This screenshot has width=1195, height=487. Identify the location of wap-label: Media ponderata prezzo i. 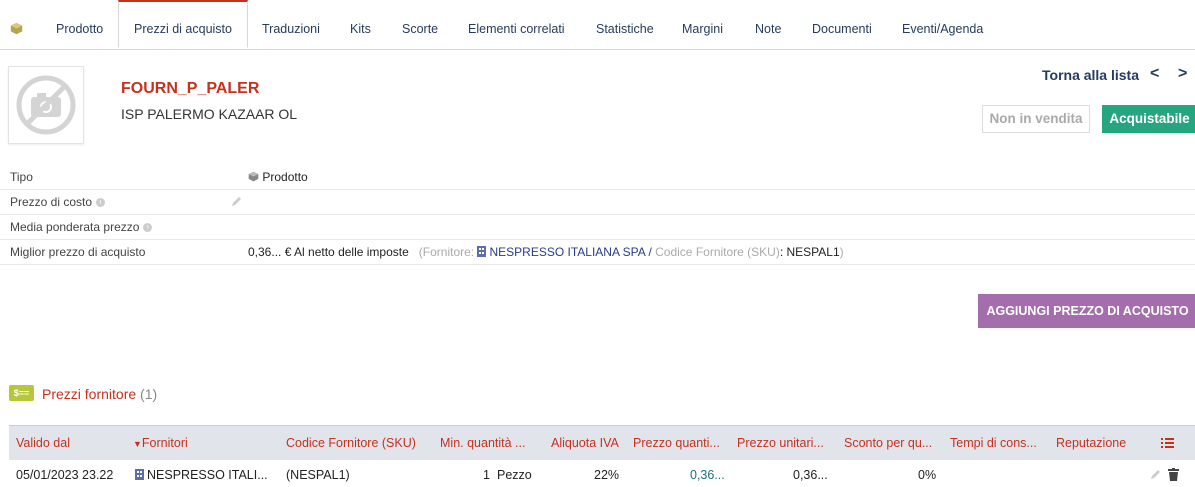
(81, 227).